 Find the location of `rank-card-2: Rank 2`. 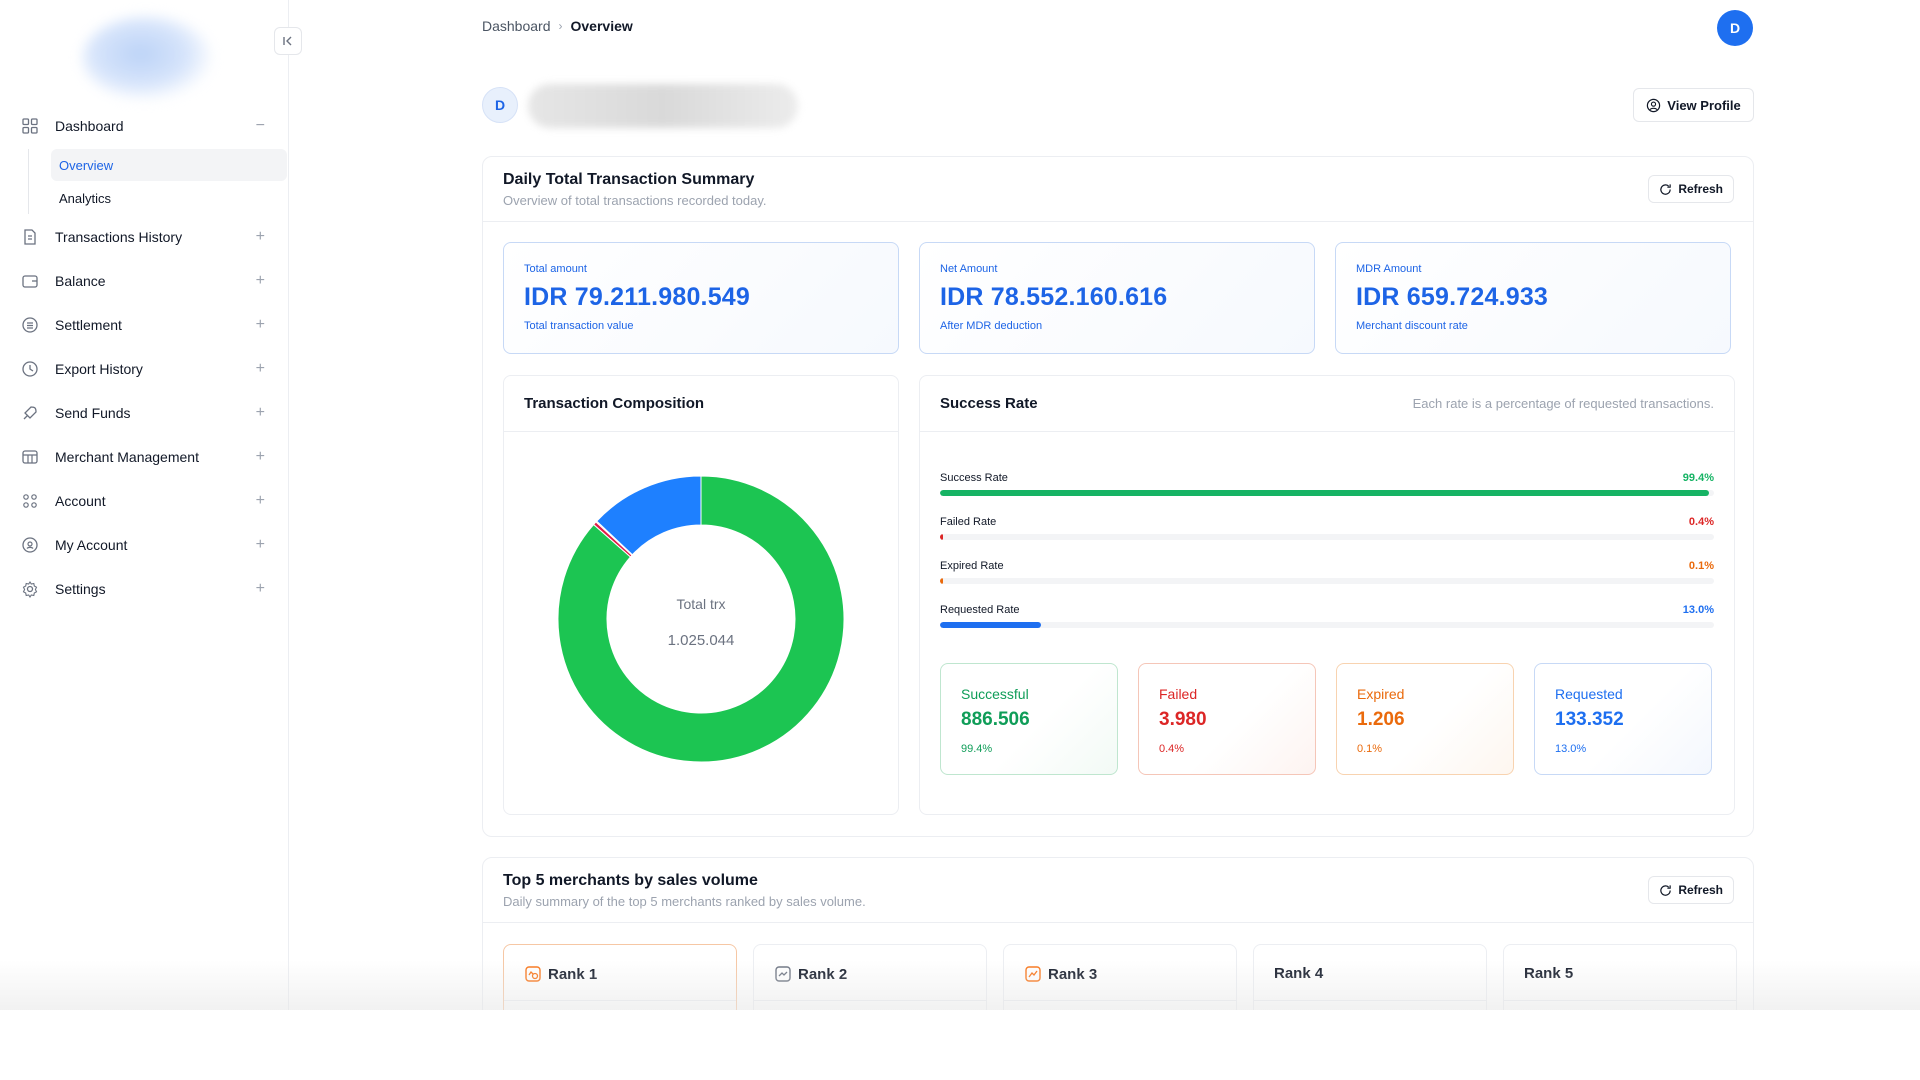

rank-card-2: Rank 2 is located at coordinates (870, 977).